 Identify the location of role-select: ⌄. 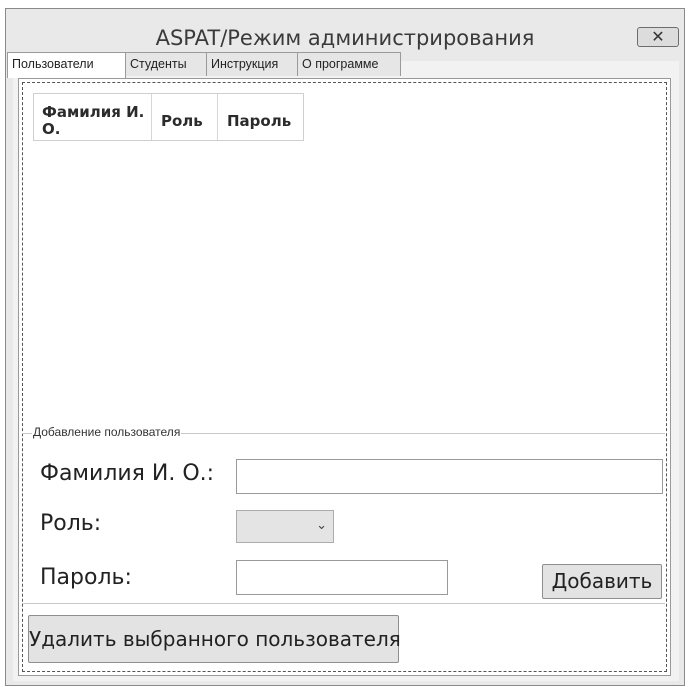
(285, 526).